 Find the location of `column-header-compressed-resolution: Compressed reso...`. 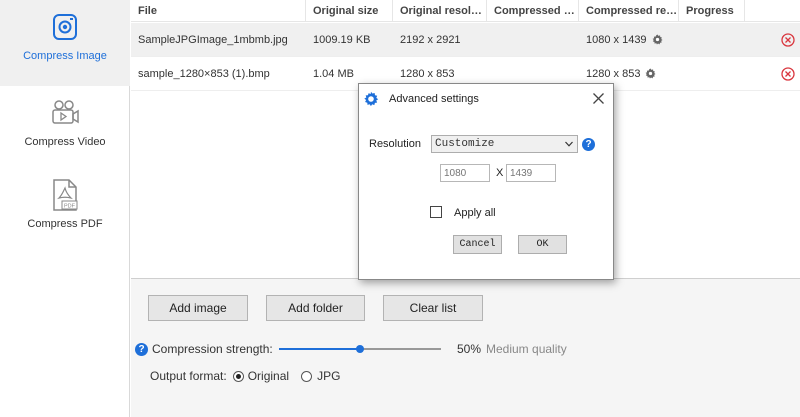

column-header-compressed-resolution: Compressed reso... is located at coordinates (629, 11).